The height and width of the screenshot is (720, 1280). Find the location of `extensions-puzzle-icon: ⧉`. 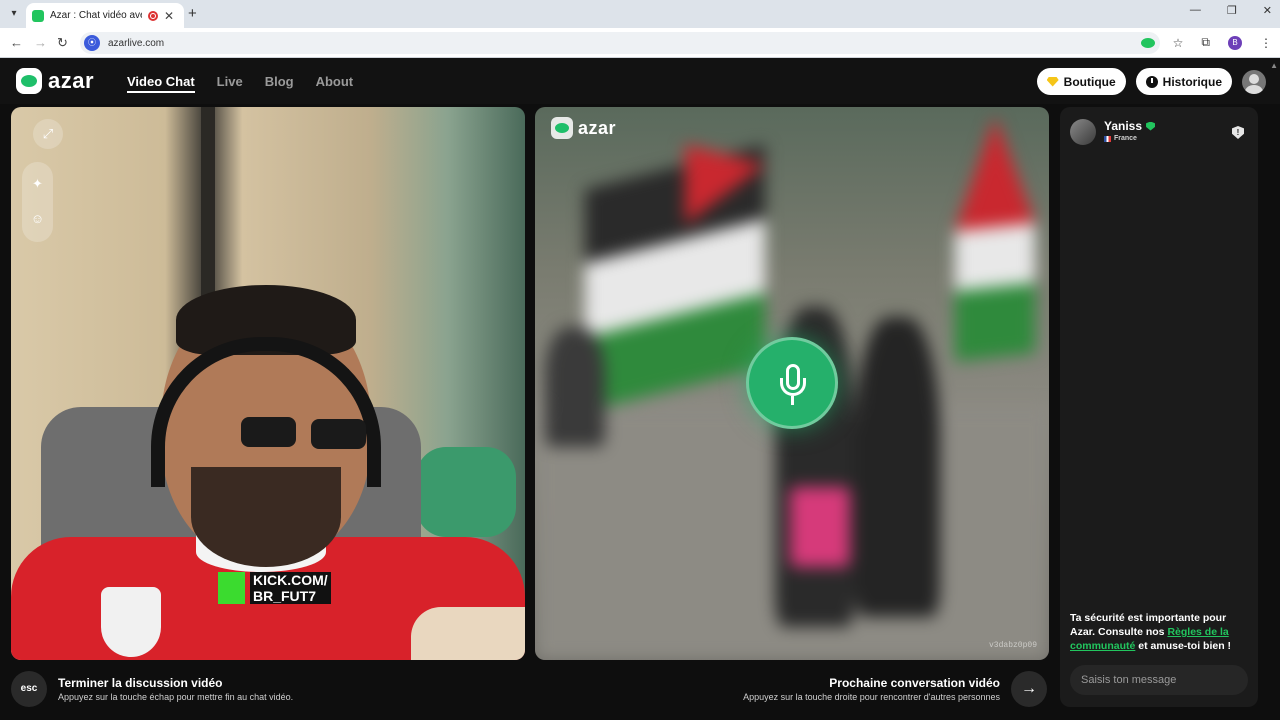

extensions-puzzle-icon: ⧉ is located at coordinates (1205, 42).